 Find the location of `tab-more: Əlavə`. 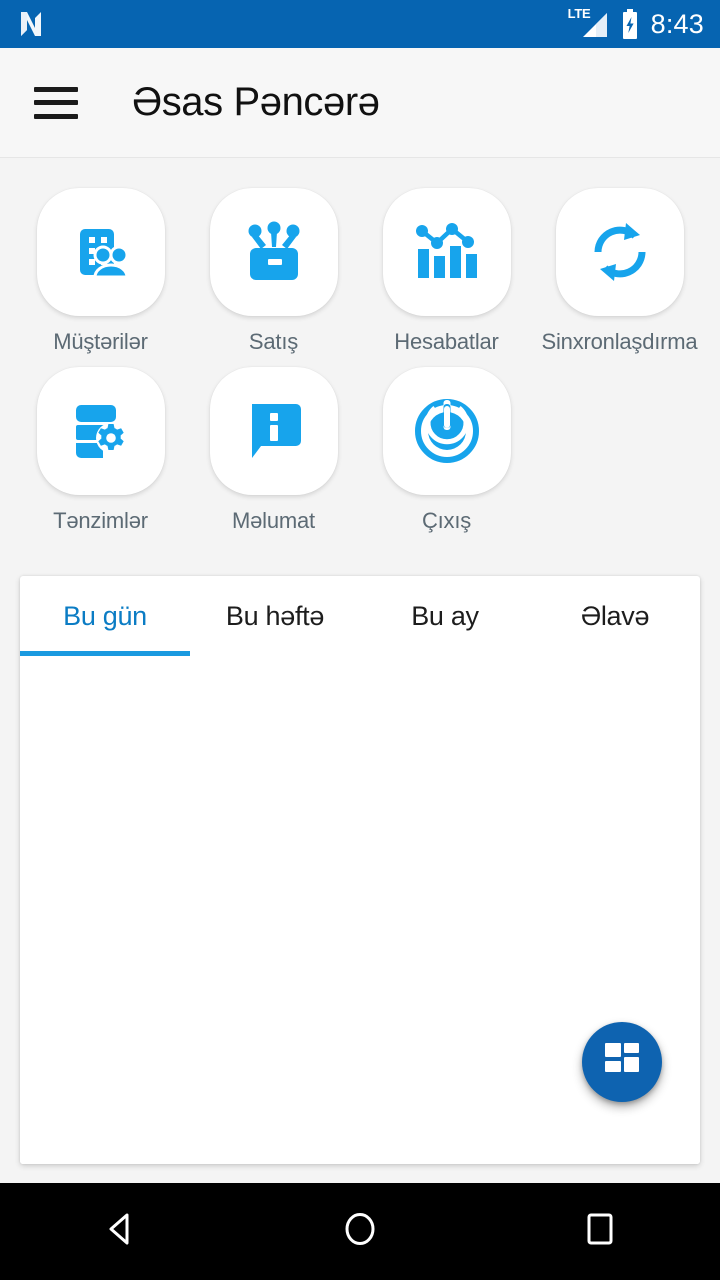

tab-more: Əlavə is located at coordinates (615, 616).